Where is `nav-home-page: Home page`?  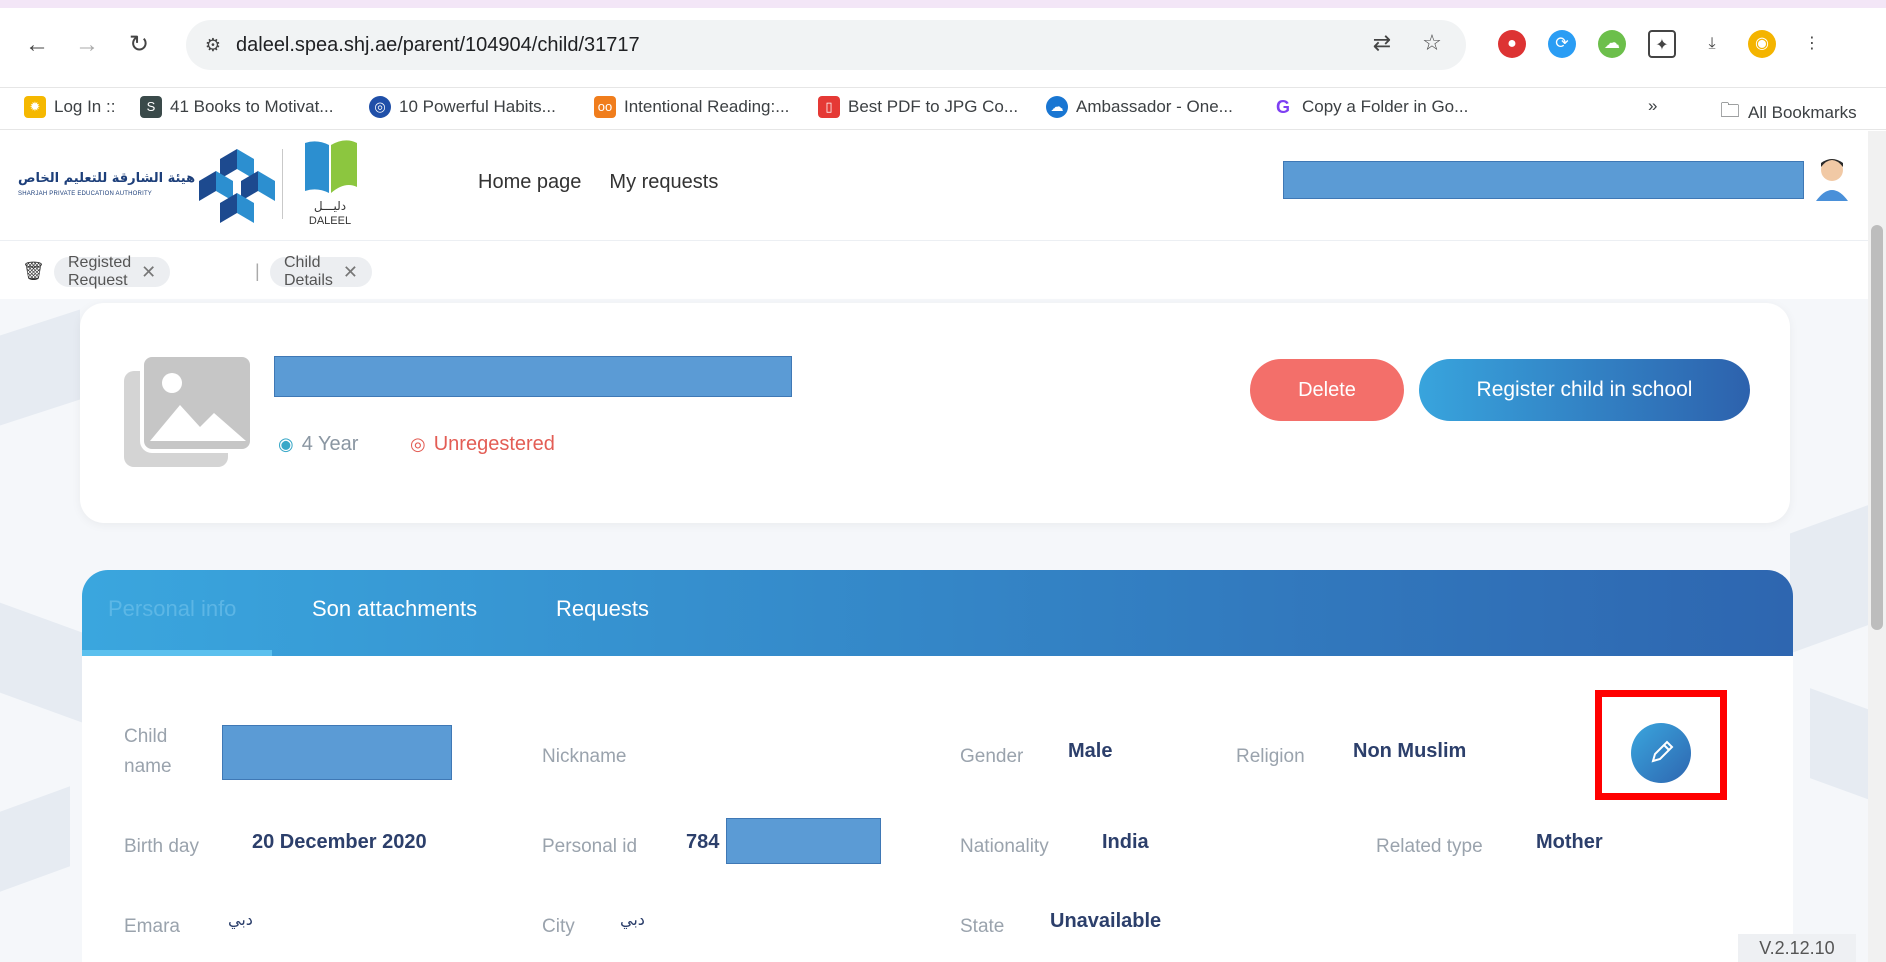 nav-home-page: Home page is located at coordinates (529, 182).